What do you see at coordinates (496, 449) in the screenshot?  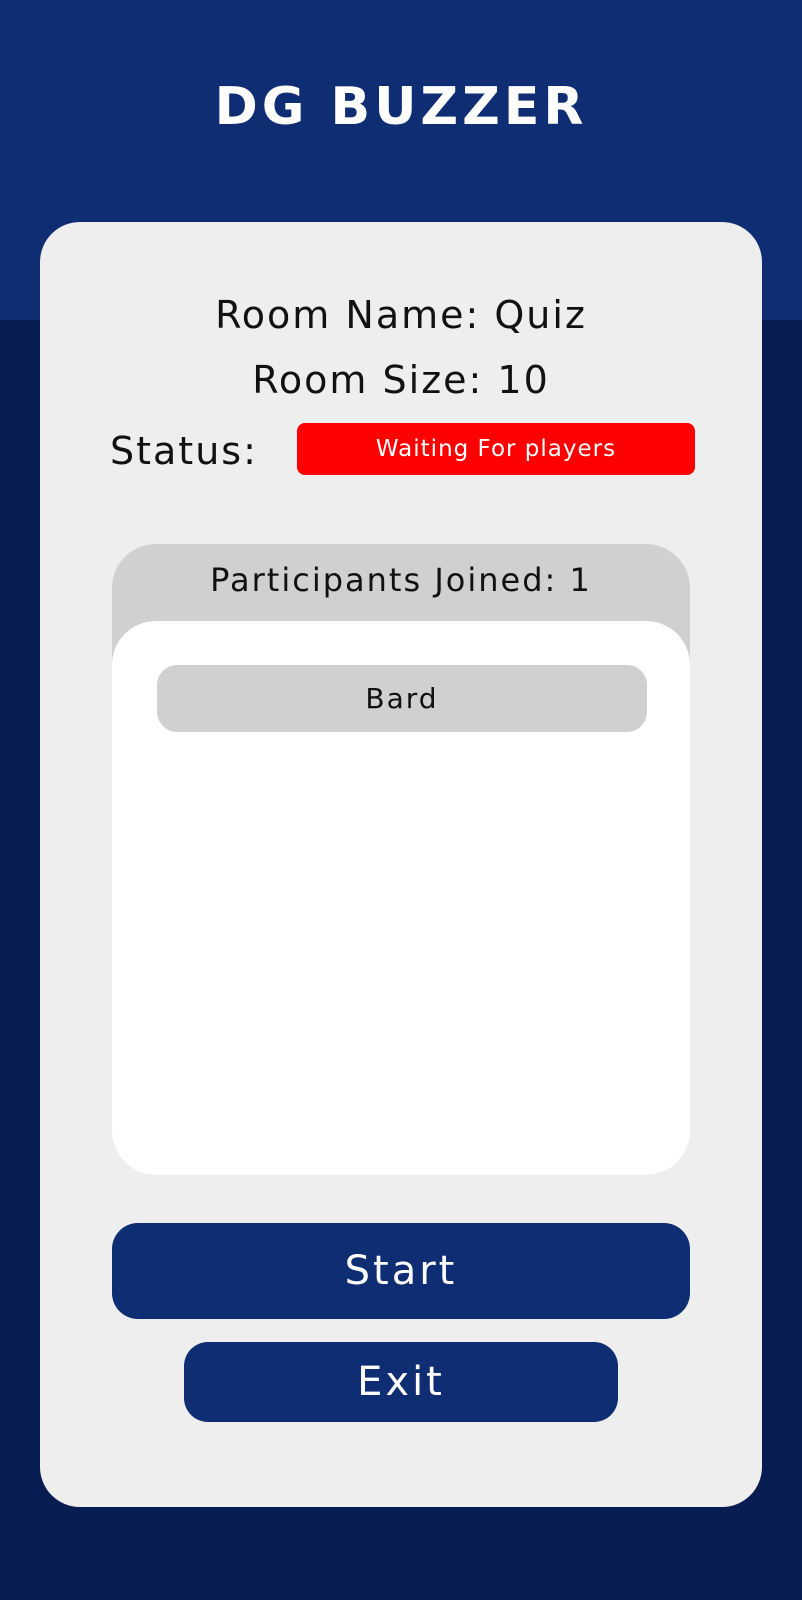 I see `status-badge: Waiting For players` at bounding box center [496, 449].